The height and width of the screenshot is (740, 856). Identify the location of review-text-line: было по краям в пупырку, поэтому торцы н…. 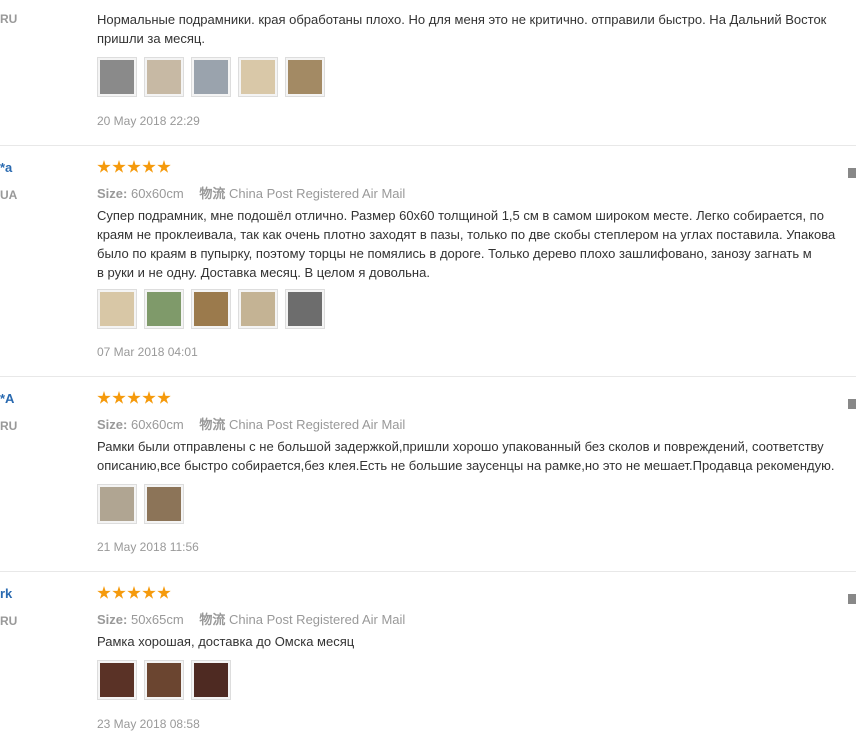
(454, 253).